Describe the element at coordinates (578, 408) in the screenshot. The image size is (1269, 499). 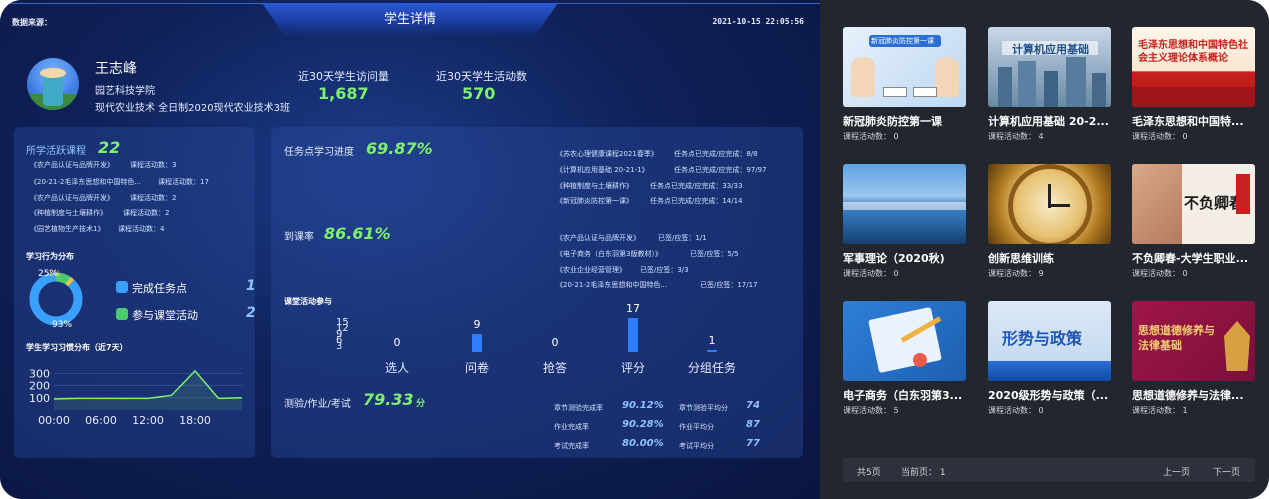
I see `test-row-key: 章节测验完成率` at that location.